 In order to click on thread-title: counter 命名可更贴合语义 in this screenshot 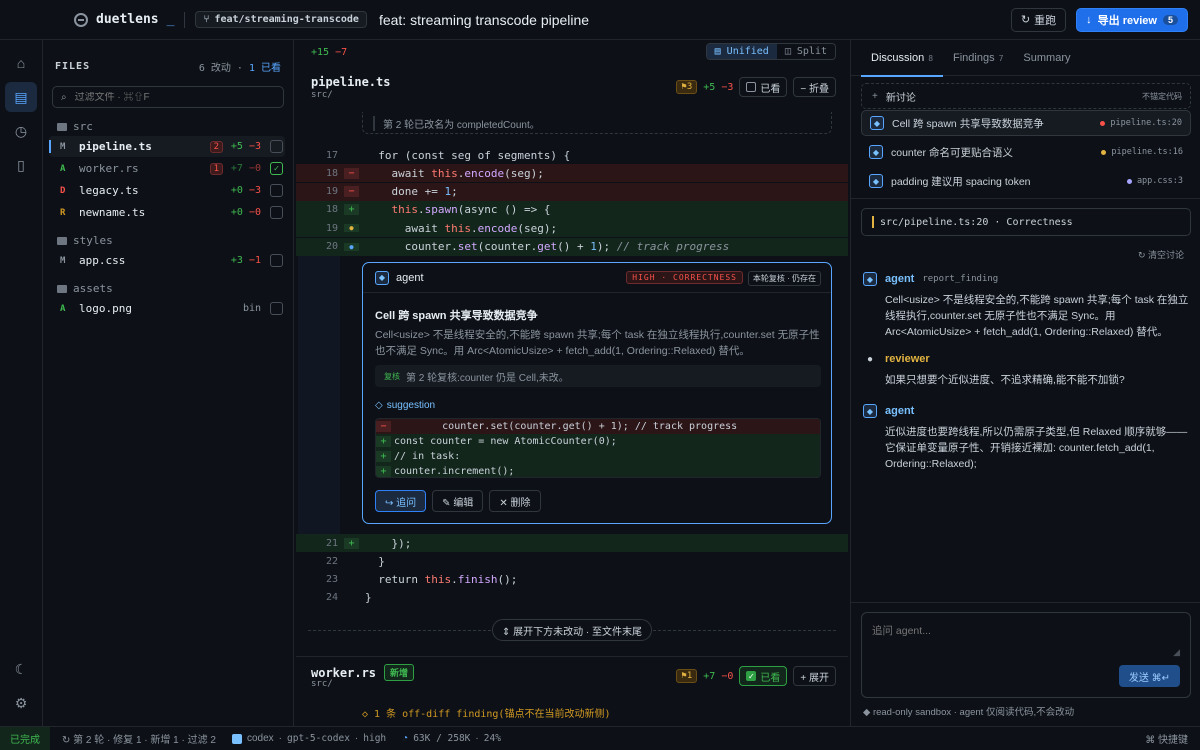, I will do `click(952, 152)`.